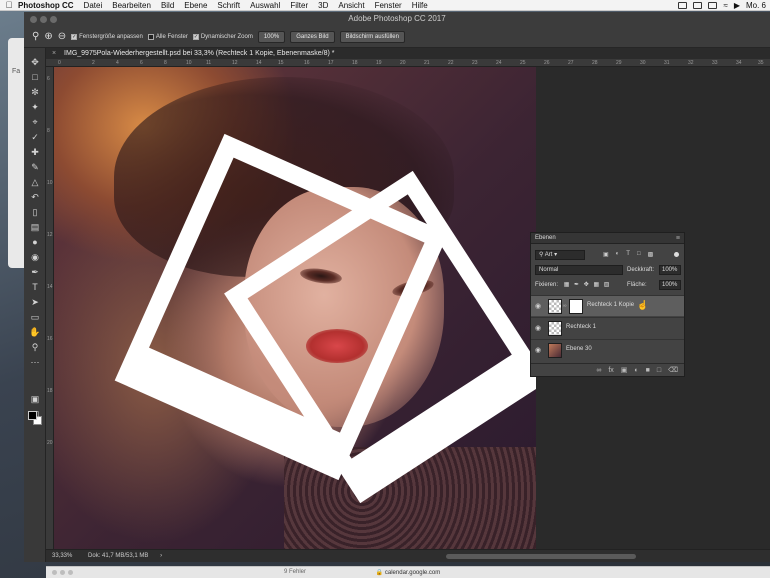  What do you see at coordinates (607, 285) in the screenshot?
I see `lock-all-icon: ▨` at bounding box center [607, 285].